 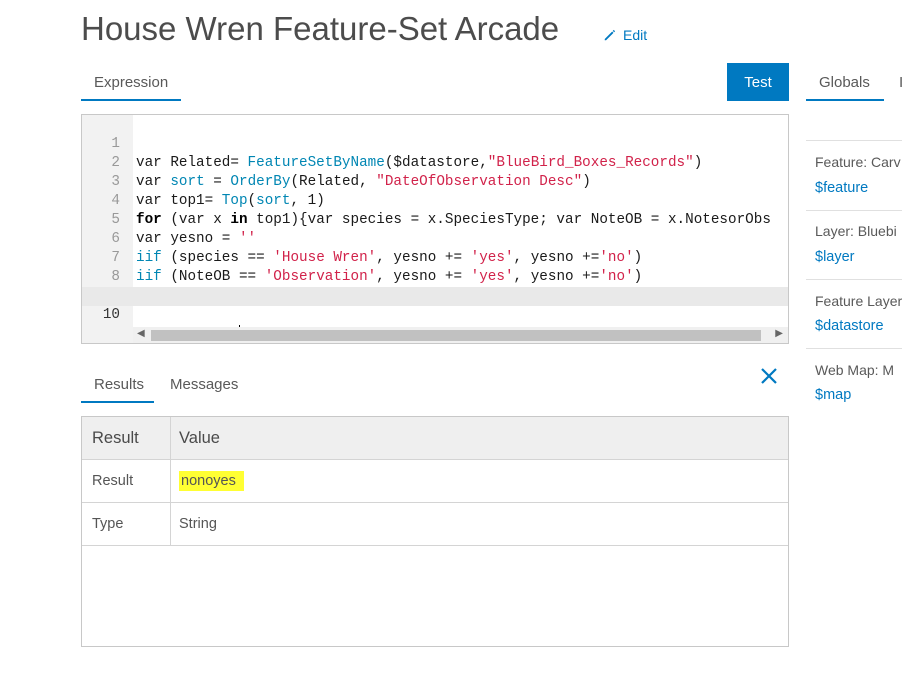 I want to click on edit-link: Edit, so click(x=625, y=35).